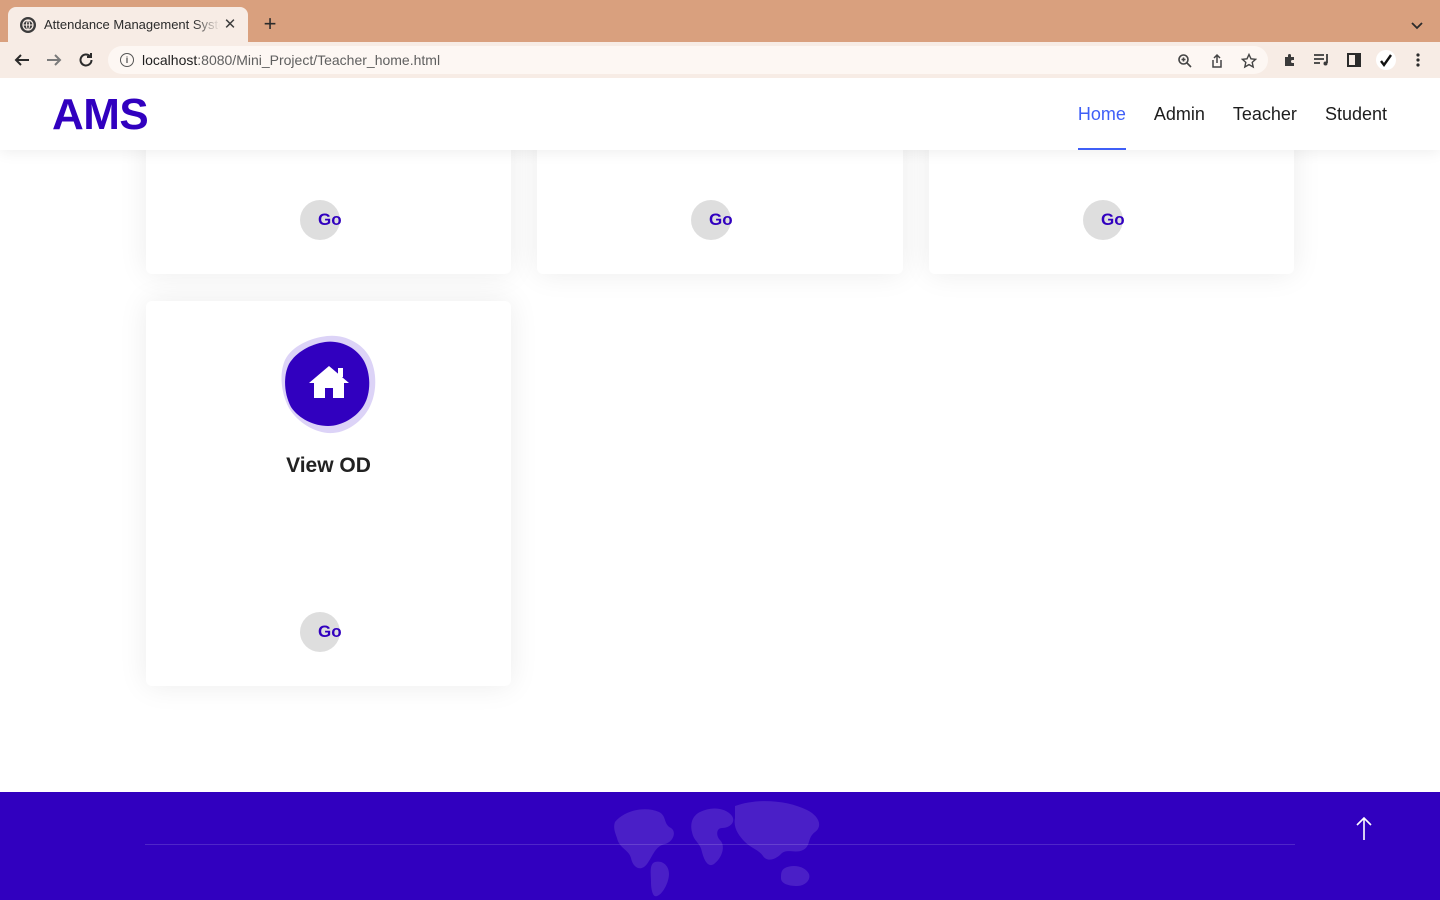 This screenshot has height=900, width=1440. What do you see at coordinates (1354, 60) in the screenshot?
I see `side-panel-icon` at bounding box center [1354, 60].